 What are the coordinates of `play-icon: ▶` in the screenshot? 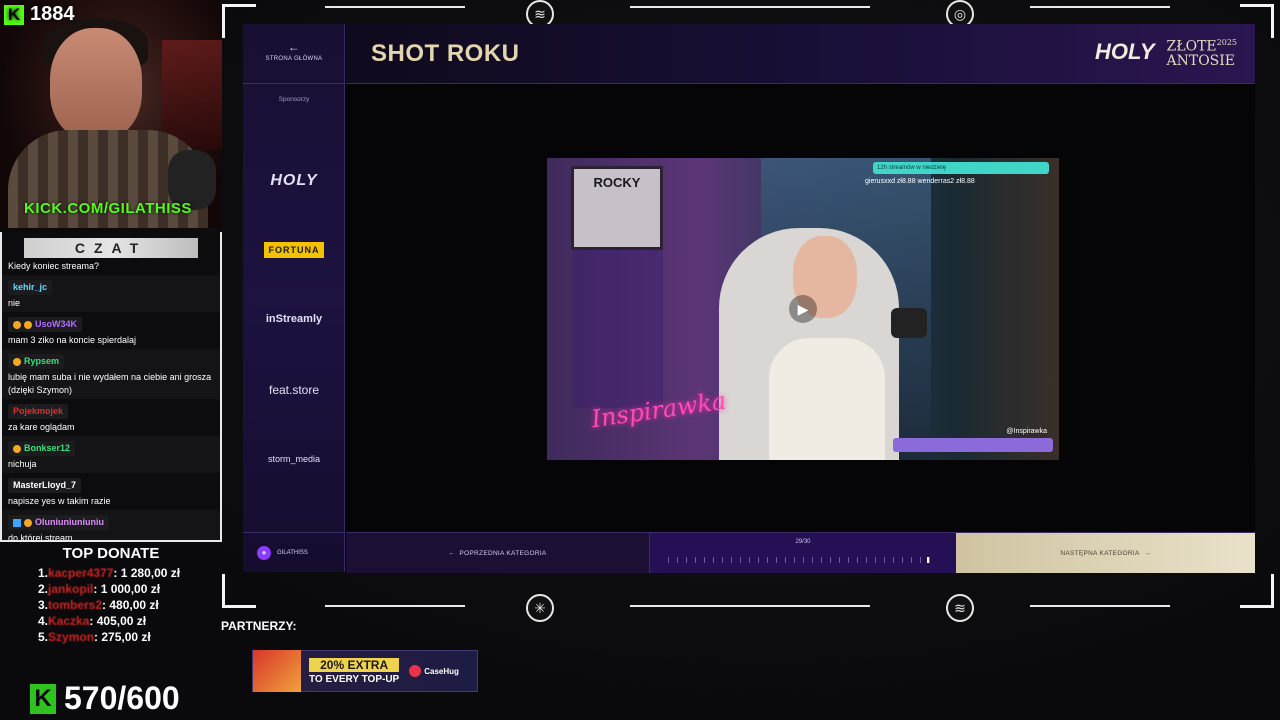 It's located at (803, 309).